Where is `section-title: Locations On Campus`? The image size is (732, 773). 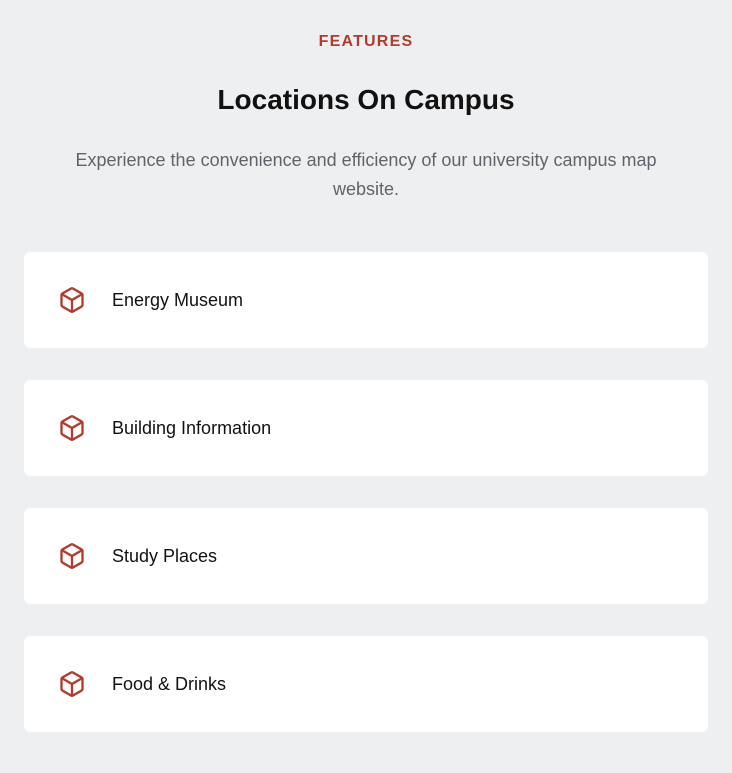
section-title: Locations On Campus is located at coordinates (366, 99).